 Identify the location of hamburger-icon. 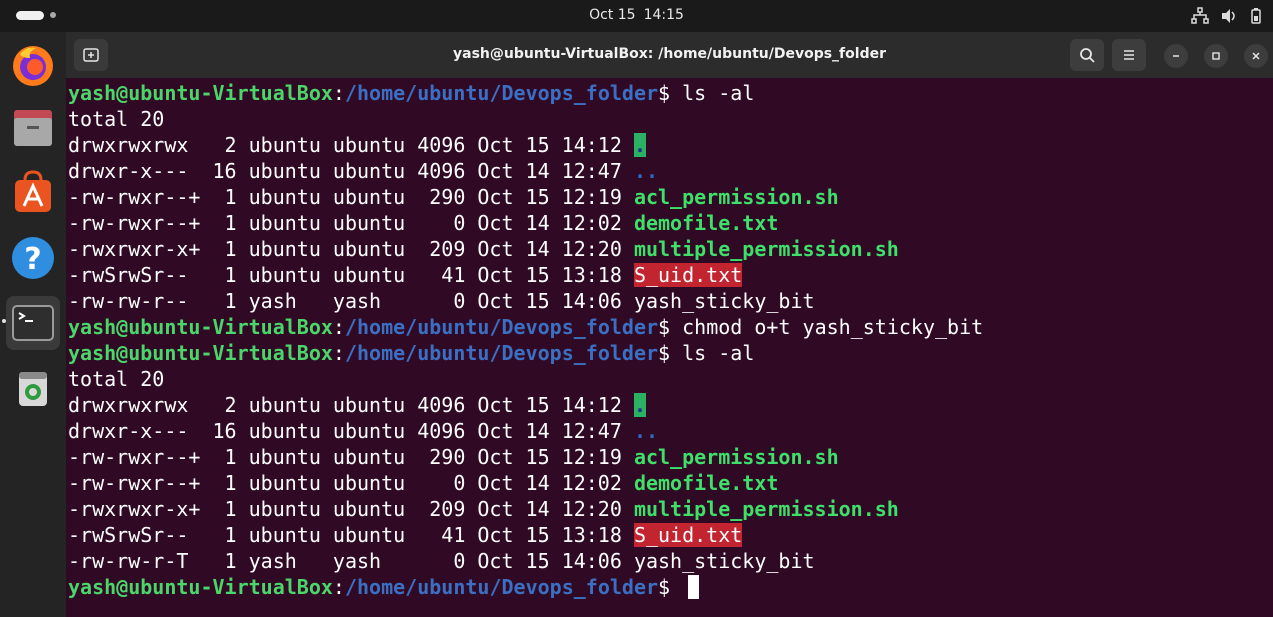
(1129, 55).